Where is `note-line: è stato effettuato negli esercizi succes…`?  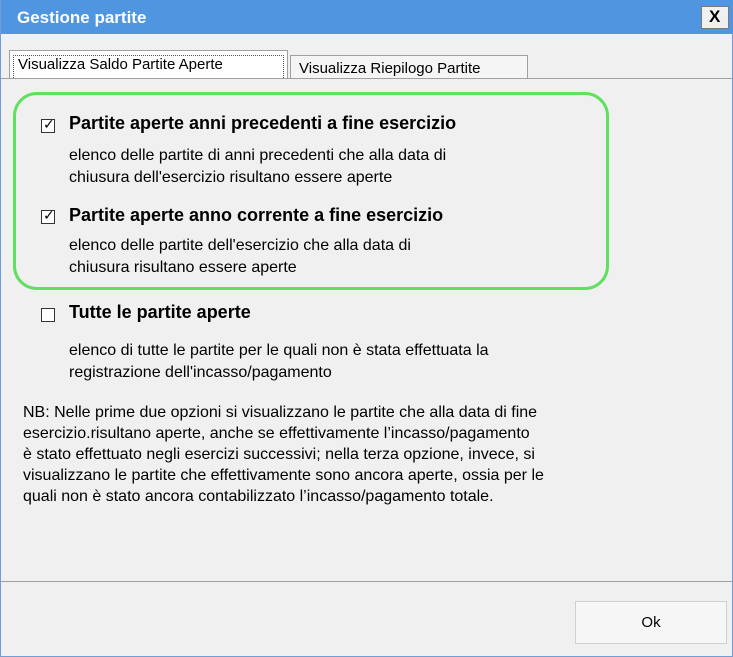
note-line: è stato effettuato negli esercizi succes… is located at coordinates (279, 454).